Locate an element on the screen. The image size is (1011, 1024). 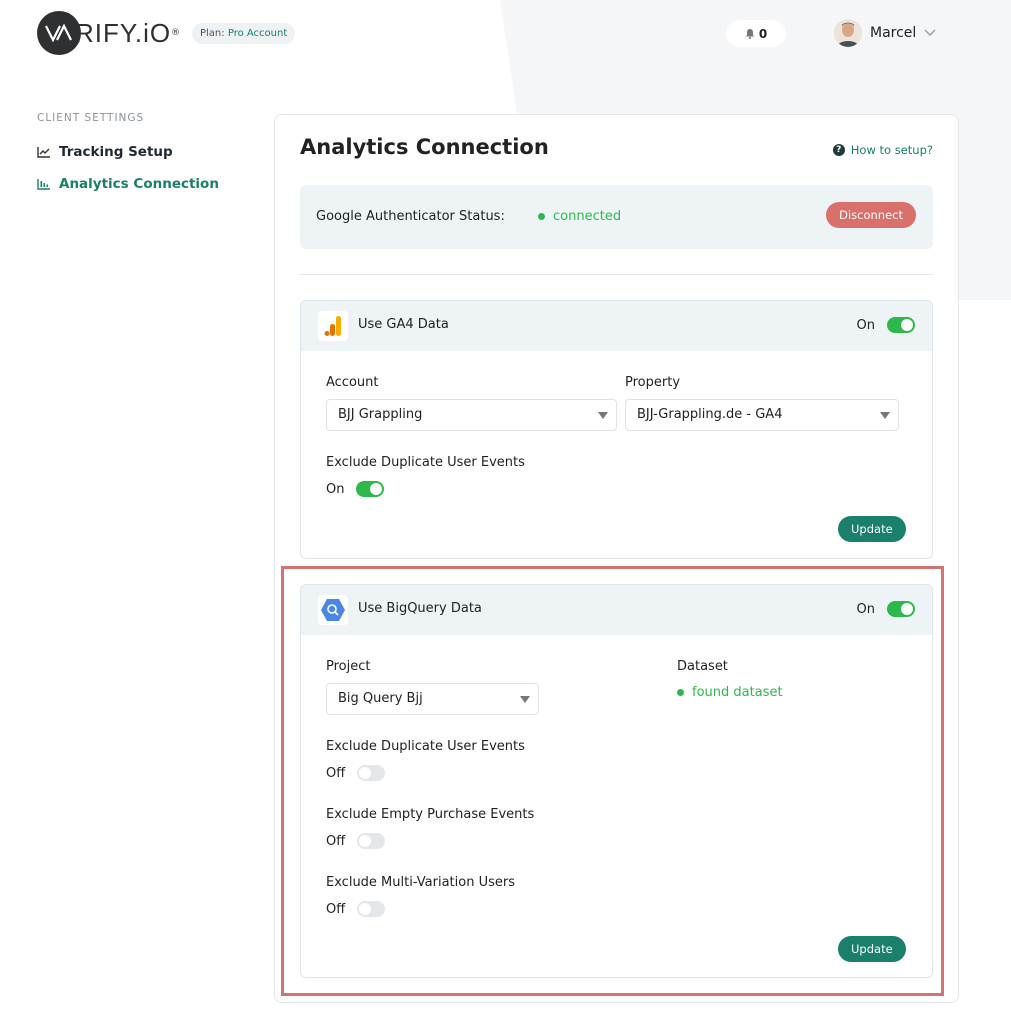
how-to-setup-link: ? How to setup? is located at coordinates (882, 150).